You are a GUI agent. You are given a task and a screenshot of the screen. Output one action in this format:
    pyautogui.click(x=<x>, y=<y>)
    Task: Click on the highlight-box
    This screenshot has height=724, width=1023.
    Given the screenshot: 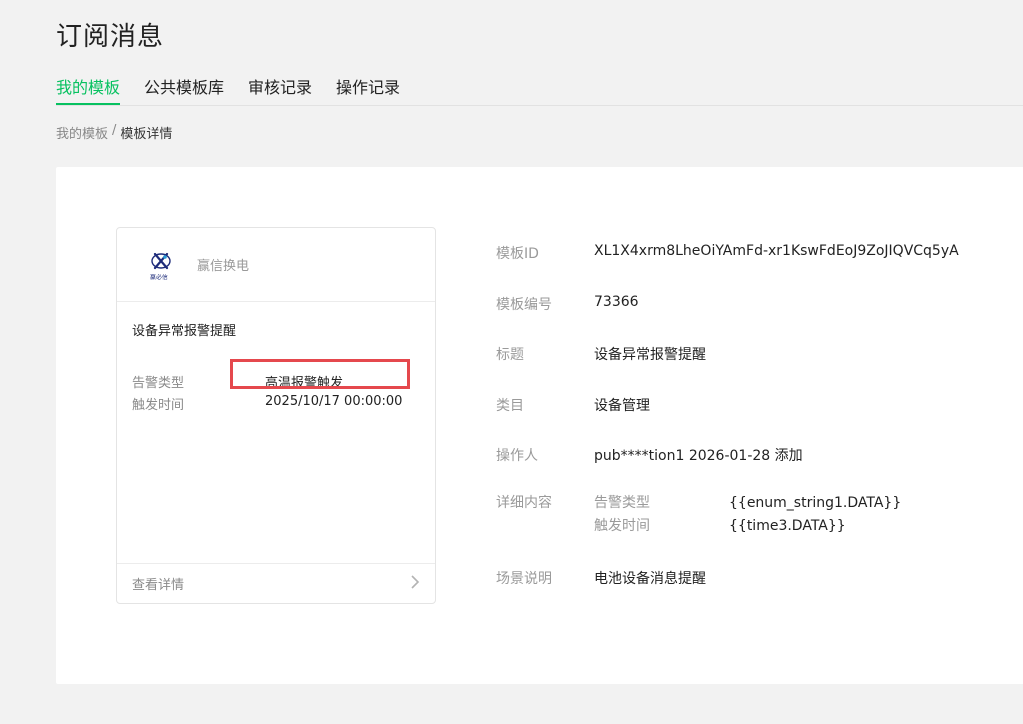 What is the action you would take?
    pyautogui.click(x=320, y=374)
    